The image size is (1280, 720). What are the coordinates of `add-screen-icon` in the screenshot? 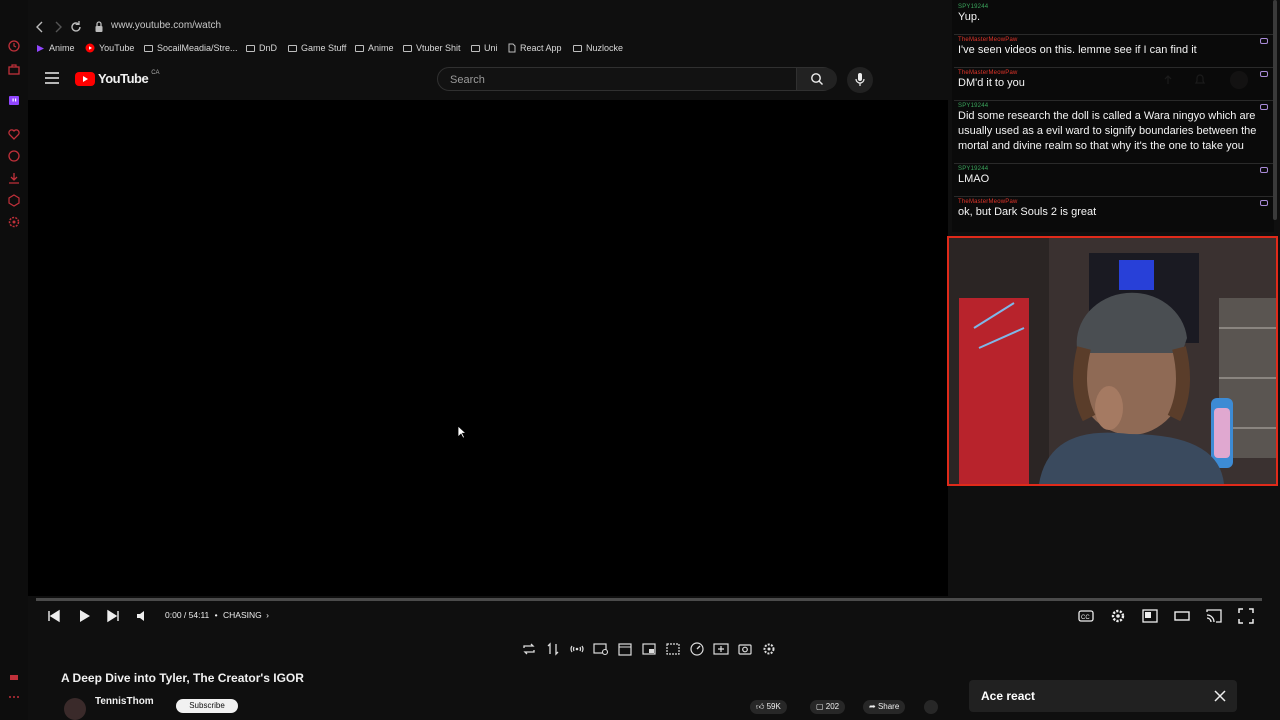 It's located at (721, 649).